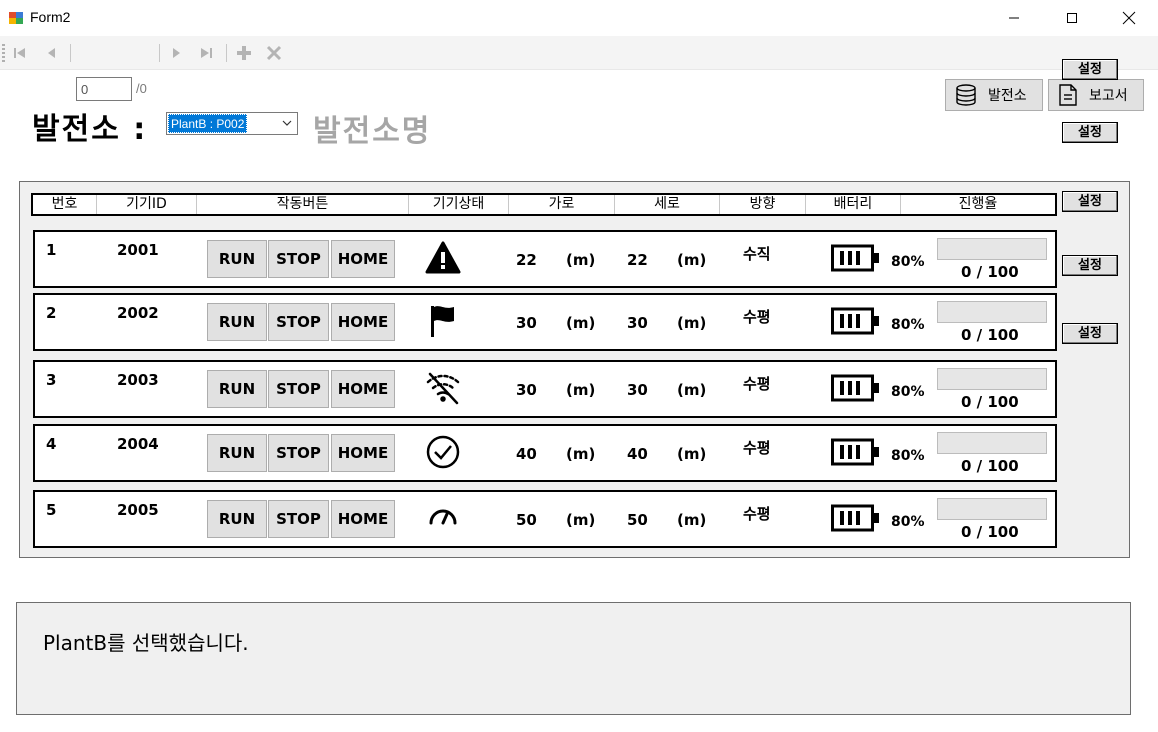  What do you see at coordinates (990, 272) in the screenshot?
I see `progress-text: 0 / 100` at bounding box center [990, 272].